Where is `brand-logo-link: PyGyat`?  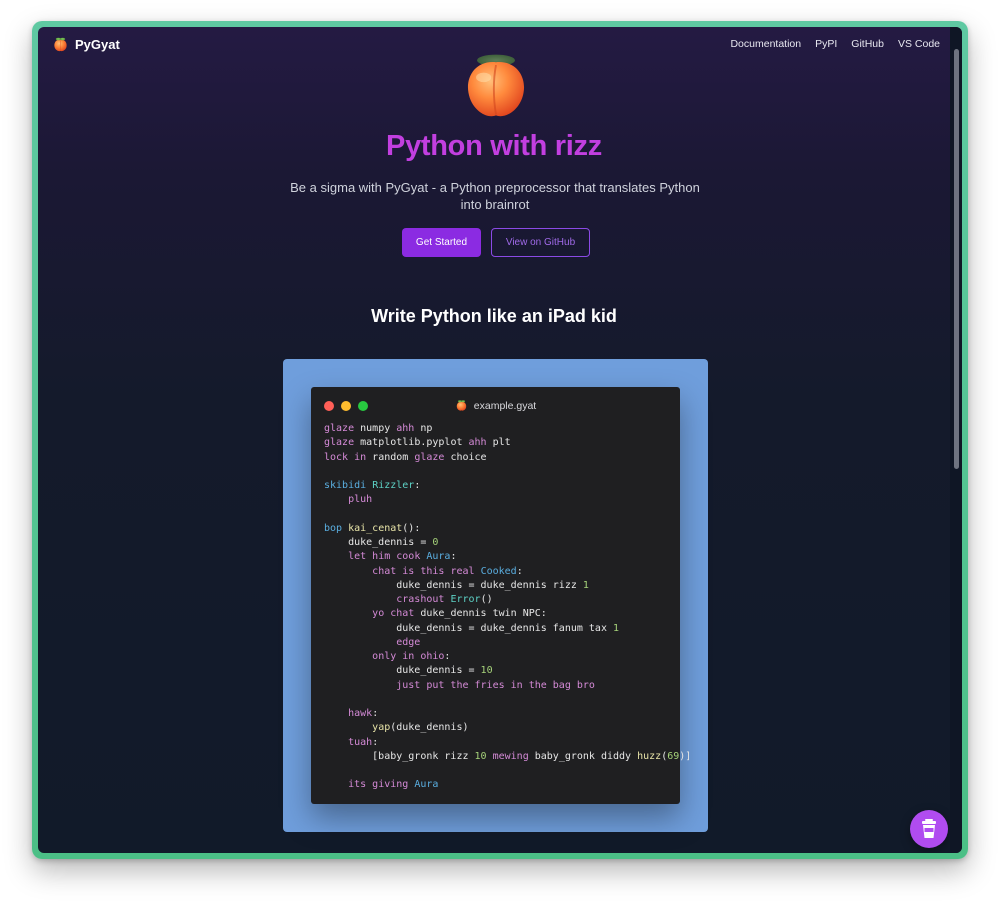 brand-logo-link: PyGyat is located at coordinates (86, 44).